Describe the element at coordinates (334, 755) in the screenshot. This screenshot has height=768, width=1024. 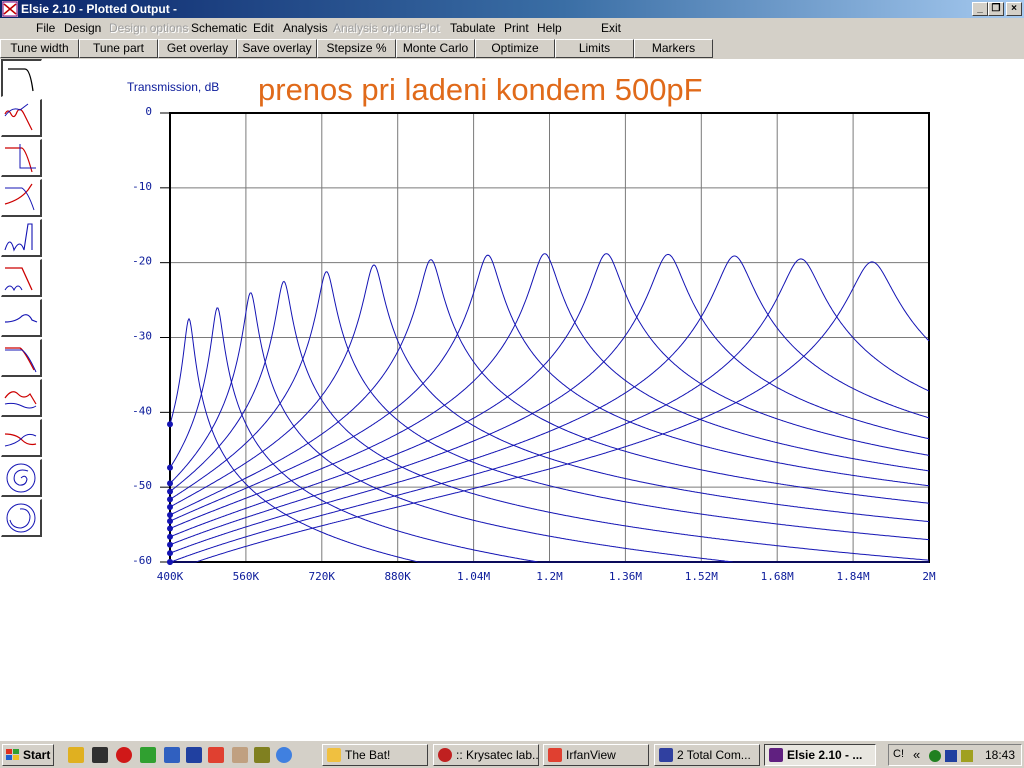
I see `the-bat-task-icon` at that location.